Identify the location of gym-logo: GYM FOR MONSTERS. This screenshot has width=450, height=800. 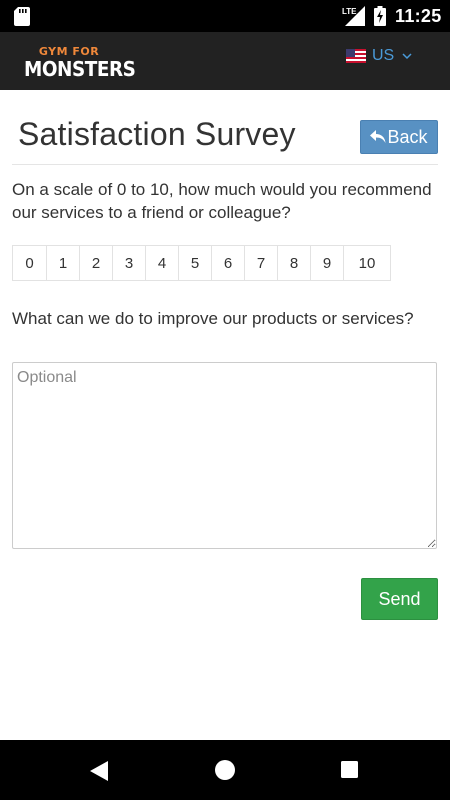
(80, 66).